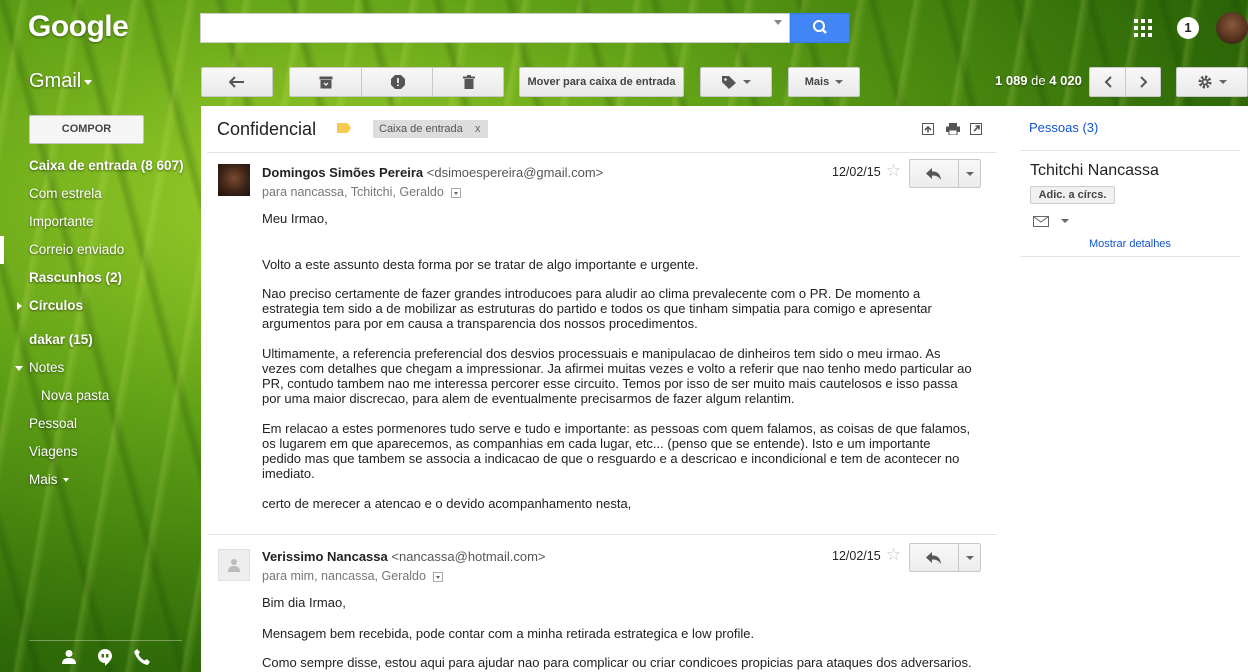 This screenshot has width=1248, height=672. What do you see at coordinates (65, 193) in the screenshot?
I see `sidebar-item-starred: Com estrela` at bounding box center [65, 193].